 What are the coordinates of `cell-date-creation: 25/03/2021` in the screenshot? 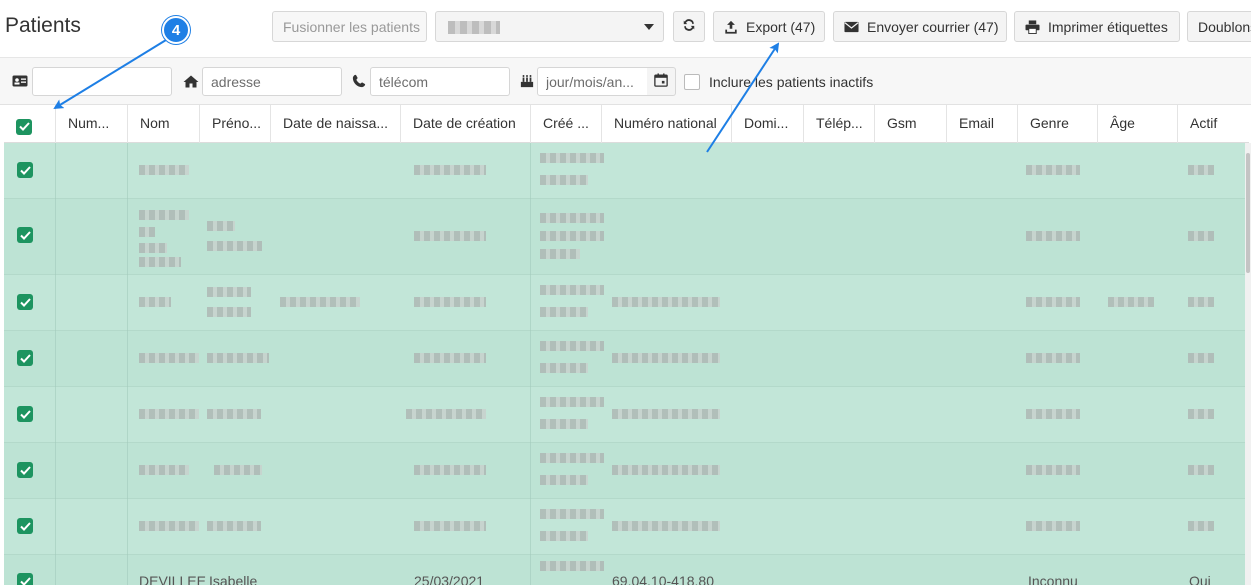 It's located at (449, 579).